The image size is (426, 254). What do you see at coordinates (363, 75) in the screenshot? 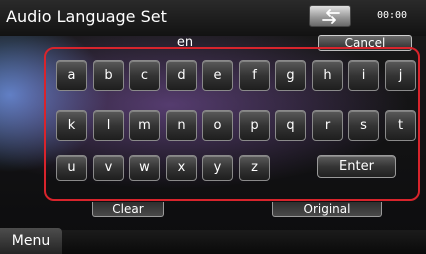
I see `key-i: i` at bounding box center [363, 75].